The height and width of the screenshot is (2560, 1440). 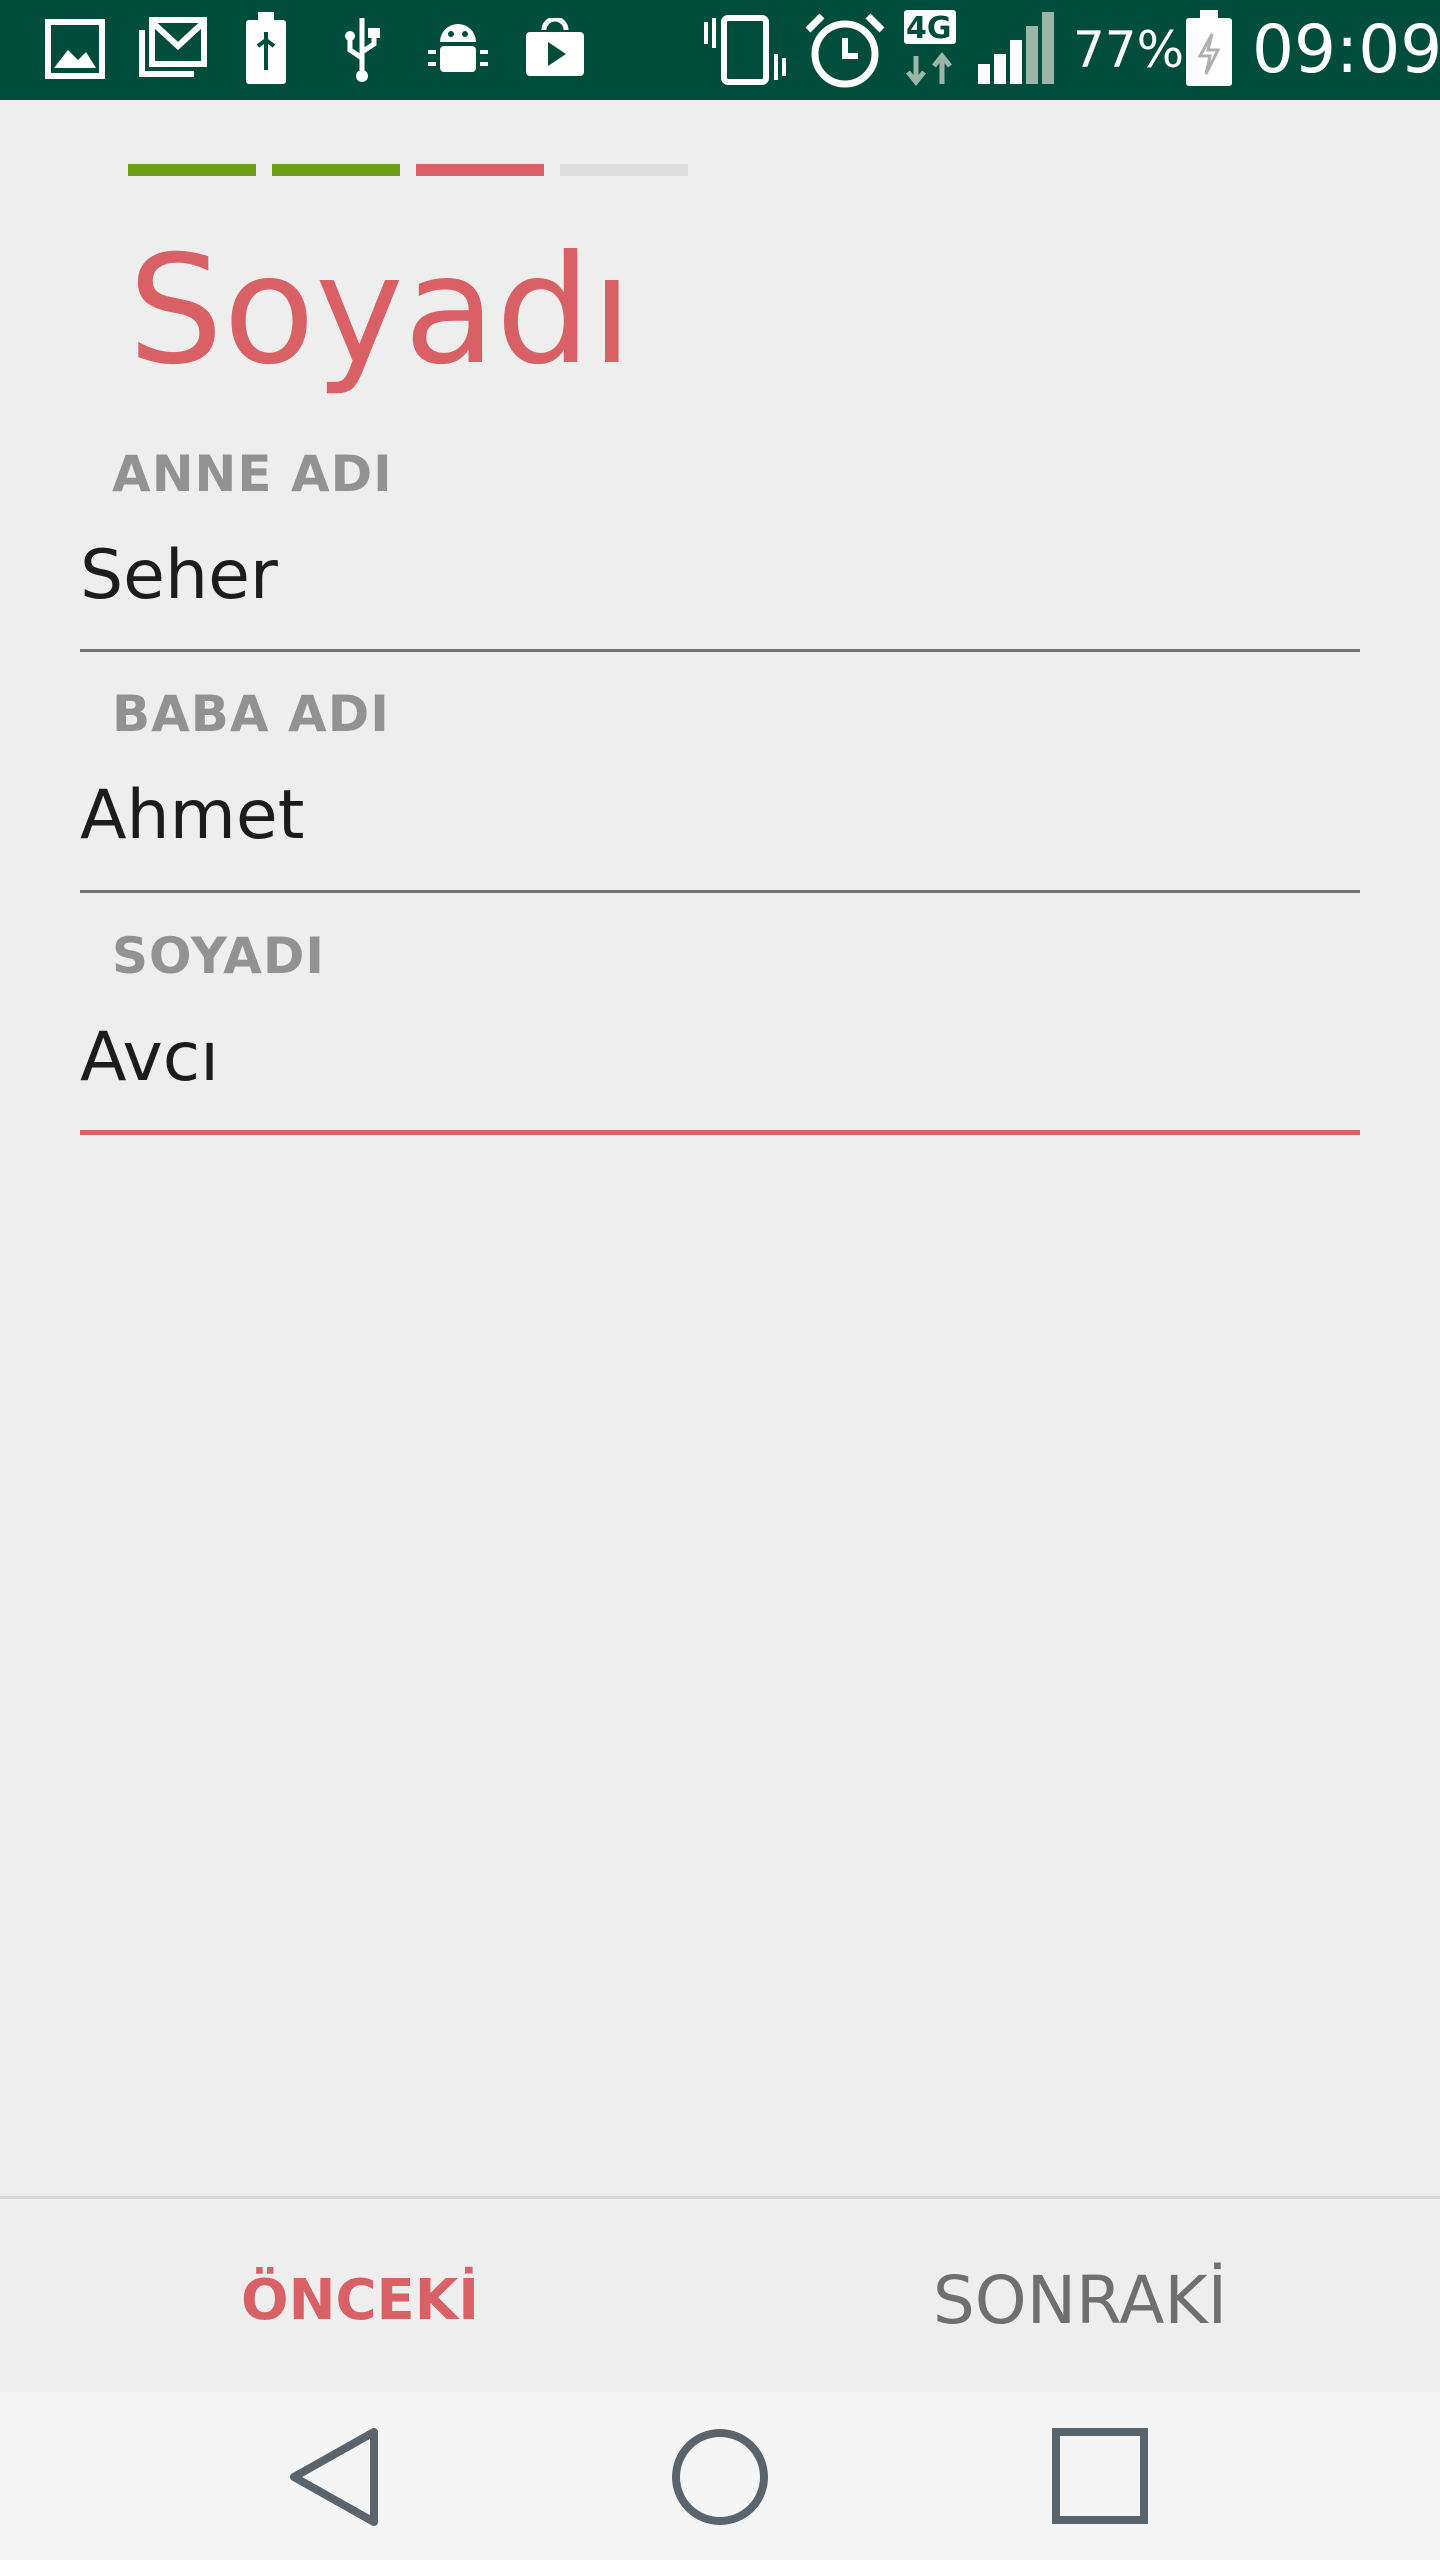 I want to click on father-name-underline, so click(x=720, y=891).